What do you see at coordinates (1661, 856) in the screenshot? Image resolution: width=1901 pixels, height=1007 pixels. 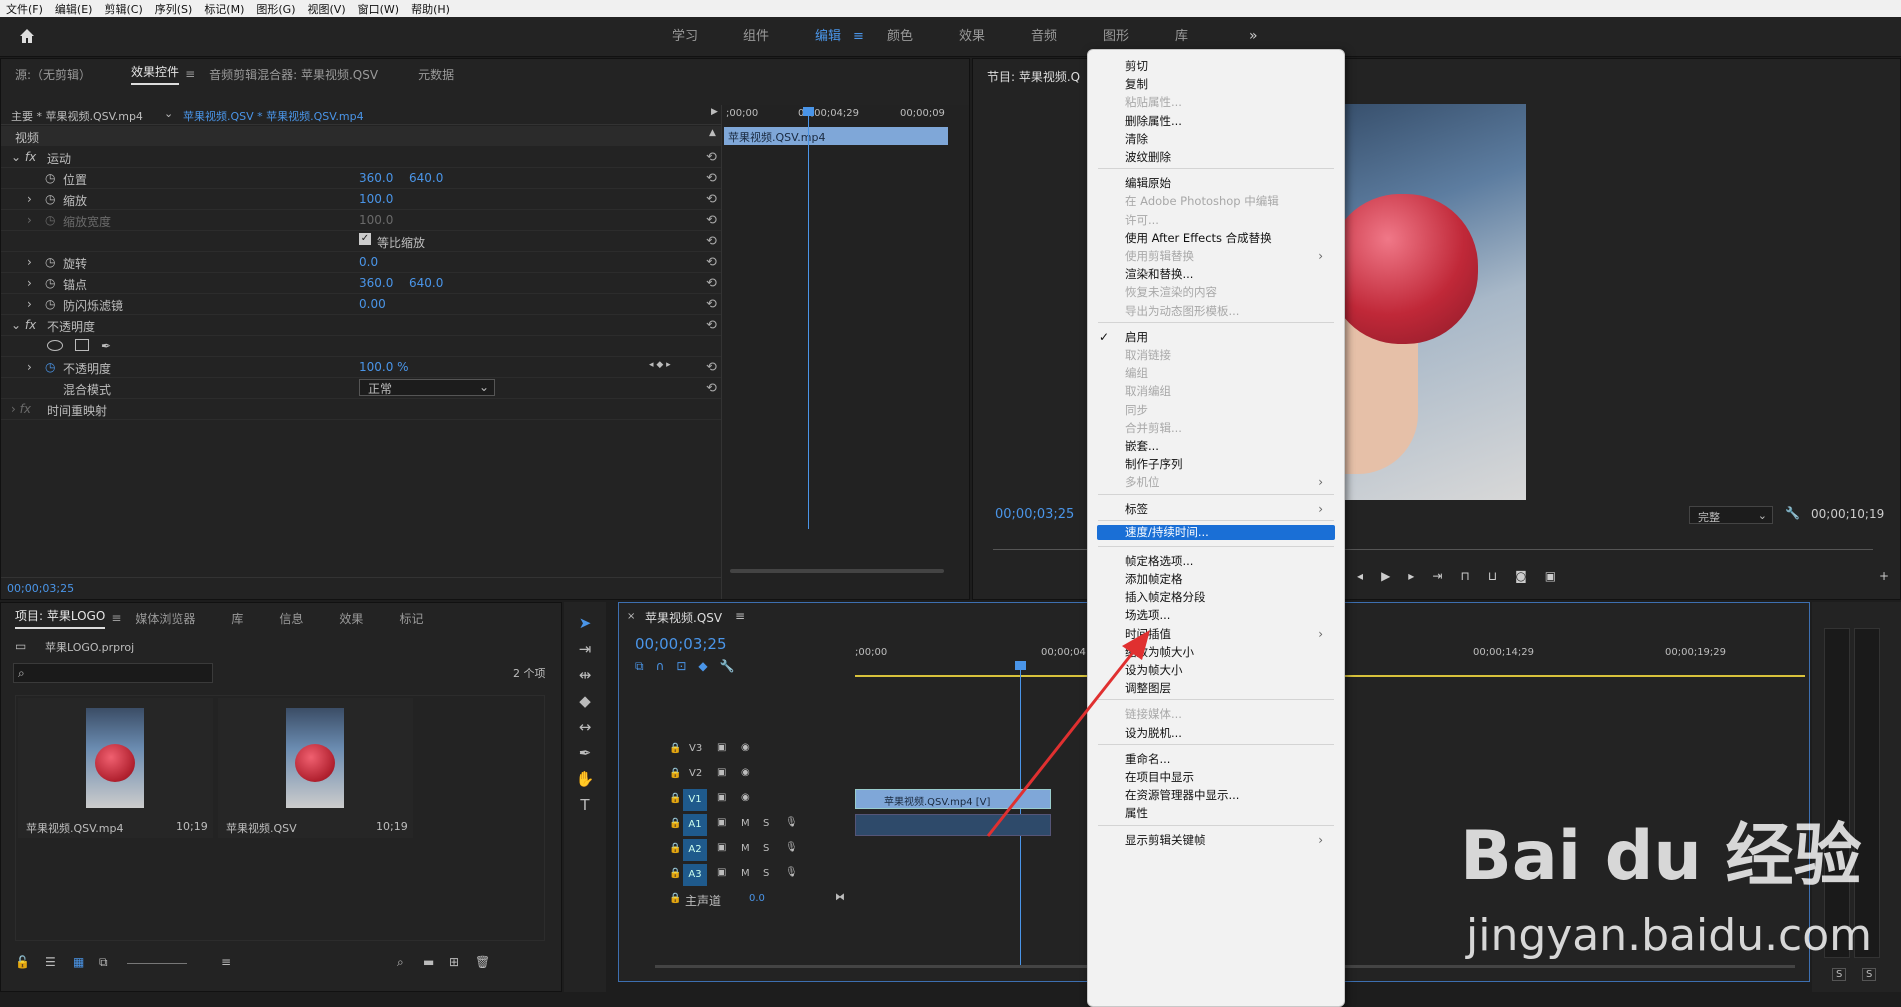 I see `watermark-brand: Bai du 经验` at bounding box center [1661, 856].